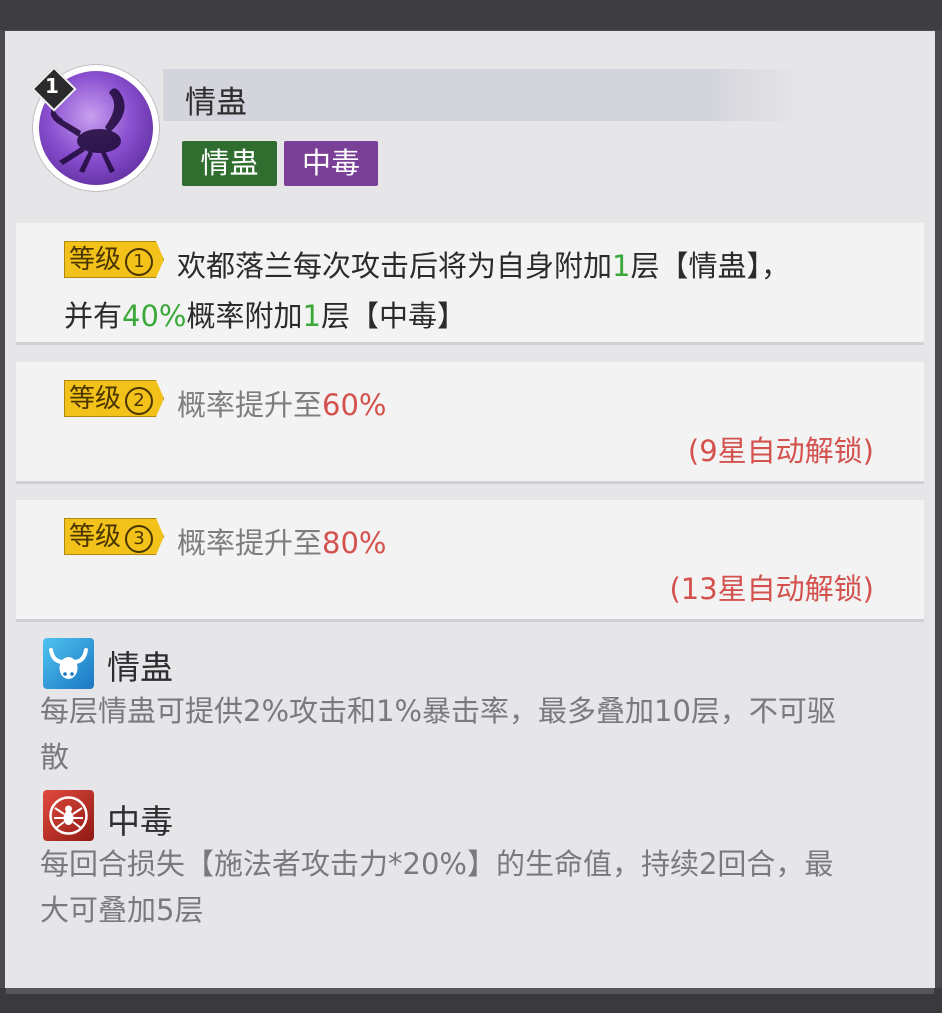 This screenshot has width=942, height=1013. I want to click on bottom-bar, so click(471, 1000).